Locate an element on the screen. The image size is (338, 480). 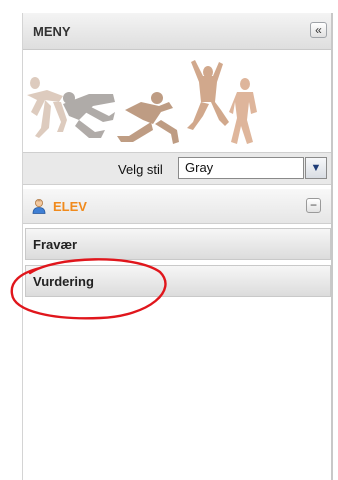
user-icon is located at coordinates (39, 206).